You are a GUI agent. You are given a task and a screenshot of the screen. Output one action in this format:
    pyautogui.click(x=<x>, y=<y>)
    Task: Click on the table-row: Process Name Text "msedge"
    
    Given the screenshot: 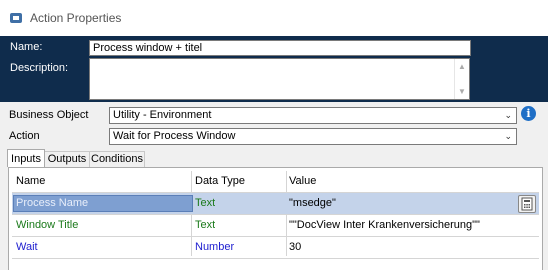 What is the action you would take?
    pyautogui.click(x=275, y=203)
    